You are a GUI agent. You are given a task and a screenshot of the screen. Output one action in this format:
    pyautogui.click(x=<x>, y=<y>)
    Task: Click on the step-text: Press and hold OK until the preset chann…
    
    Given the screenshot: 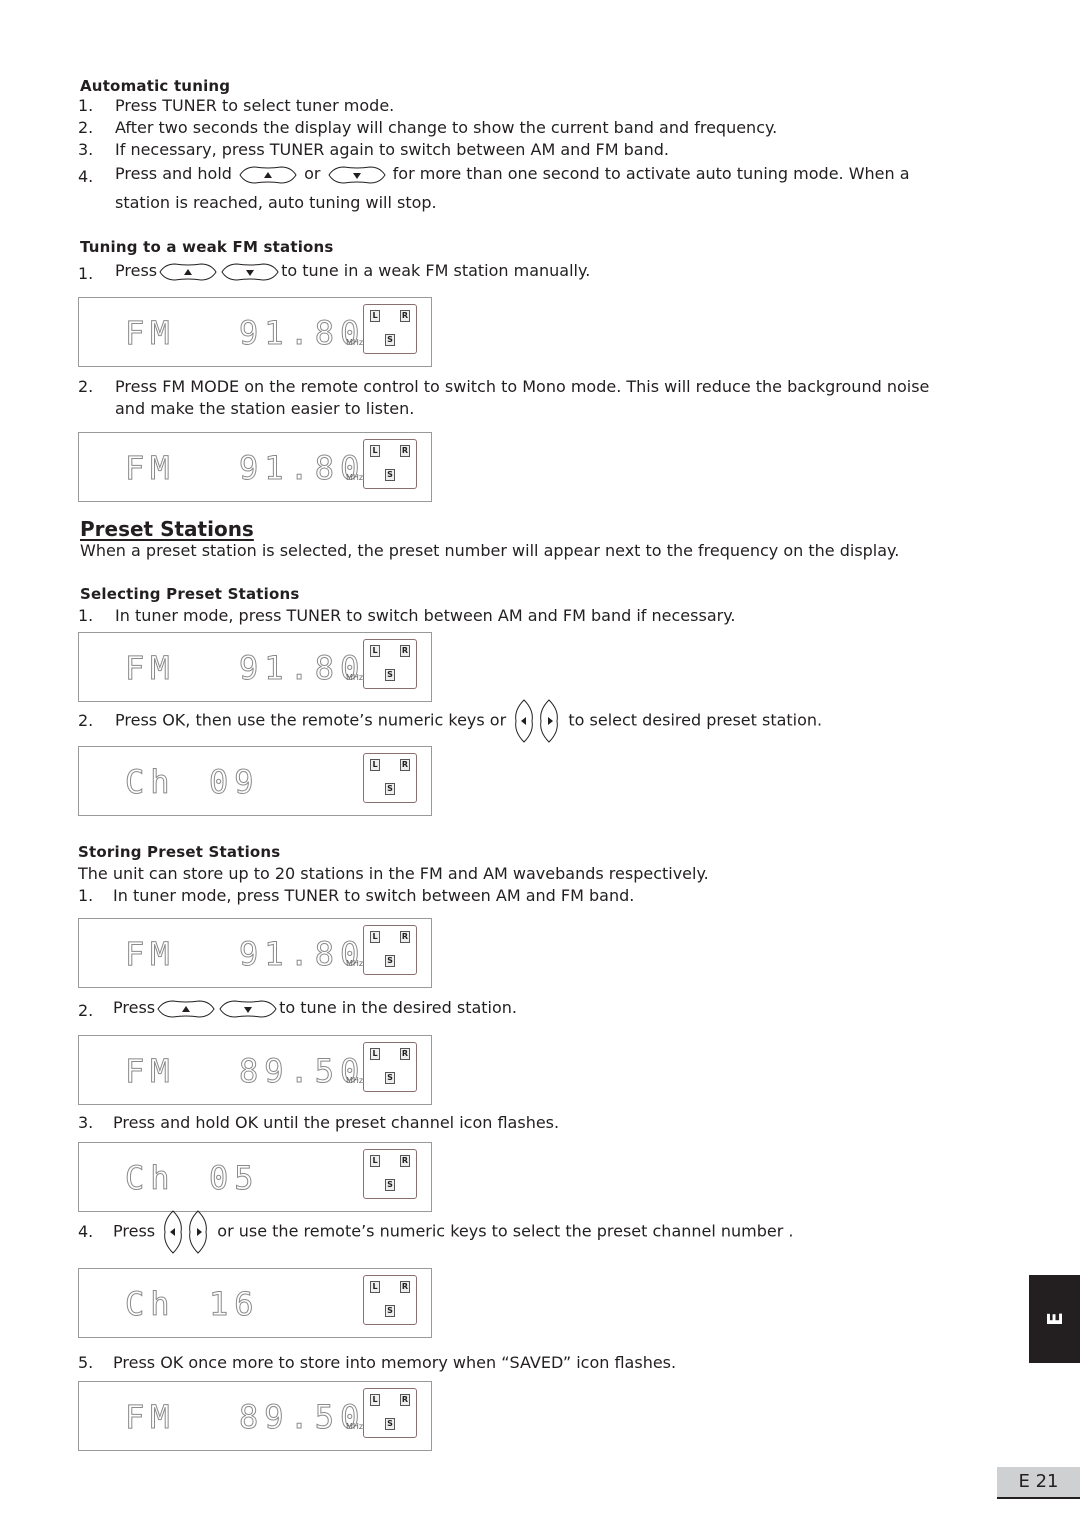 What is the action you would take?
    pyautogui.click(x=336, y=1122)
    